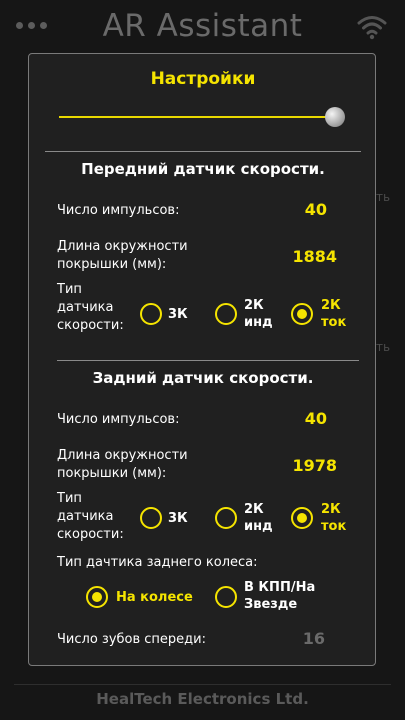 The height and width of the screenshot is (720, 405). Describe the element at coordinates (279, 596) in the screenshot. I see `rear-wheel-radio-gearbox-label: В КПП/На Звезде` at that location.